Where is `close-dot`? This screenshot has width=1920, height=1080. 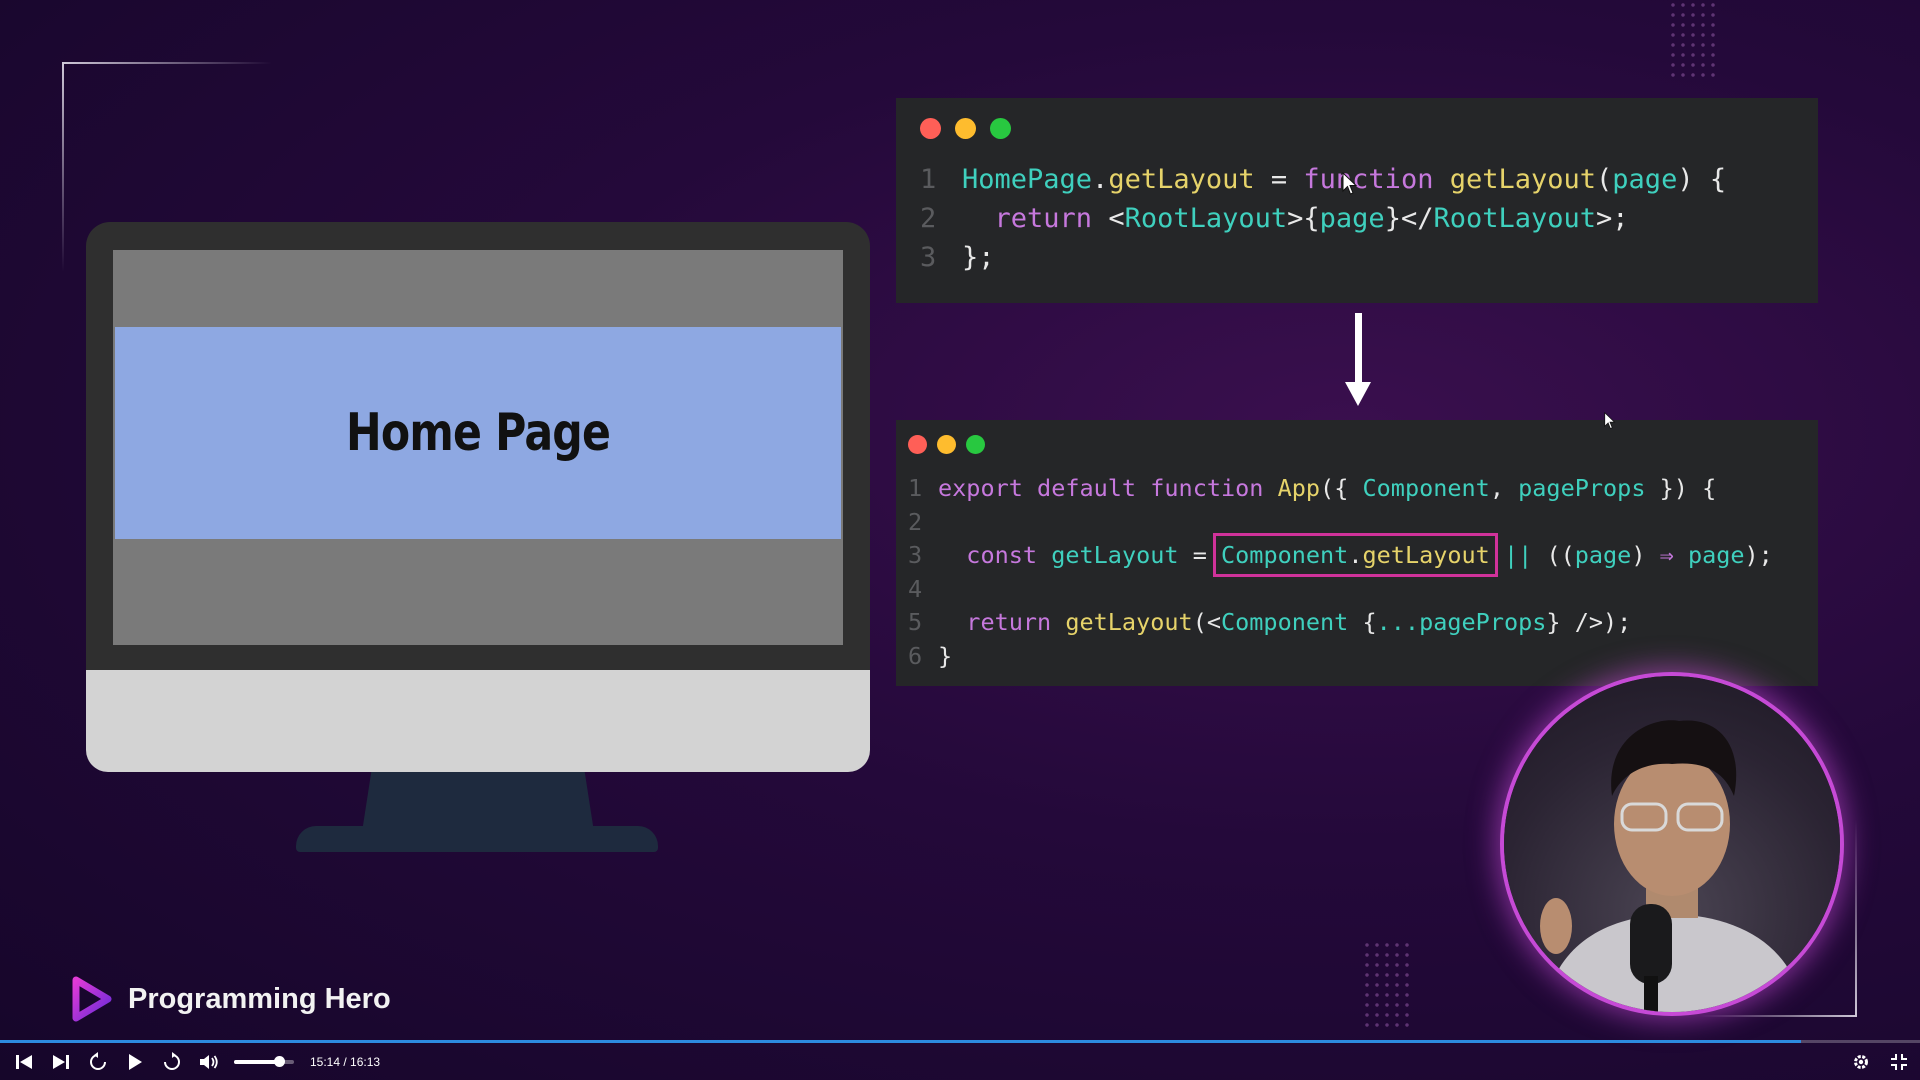
close-dot is located at coordinates (930, 128).